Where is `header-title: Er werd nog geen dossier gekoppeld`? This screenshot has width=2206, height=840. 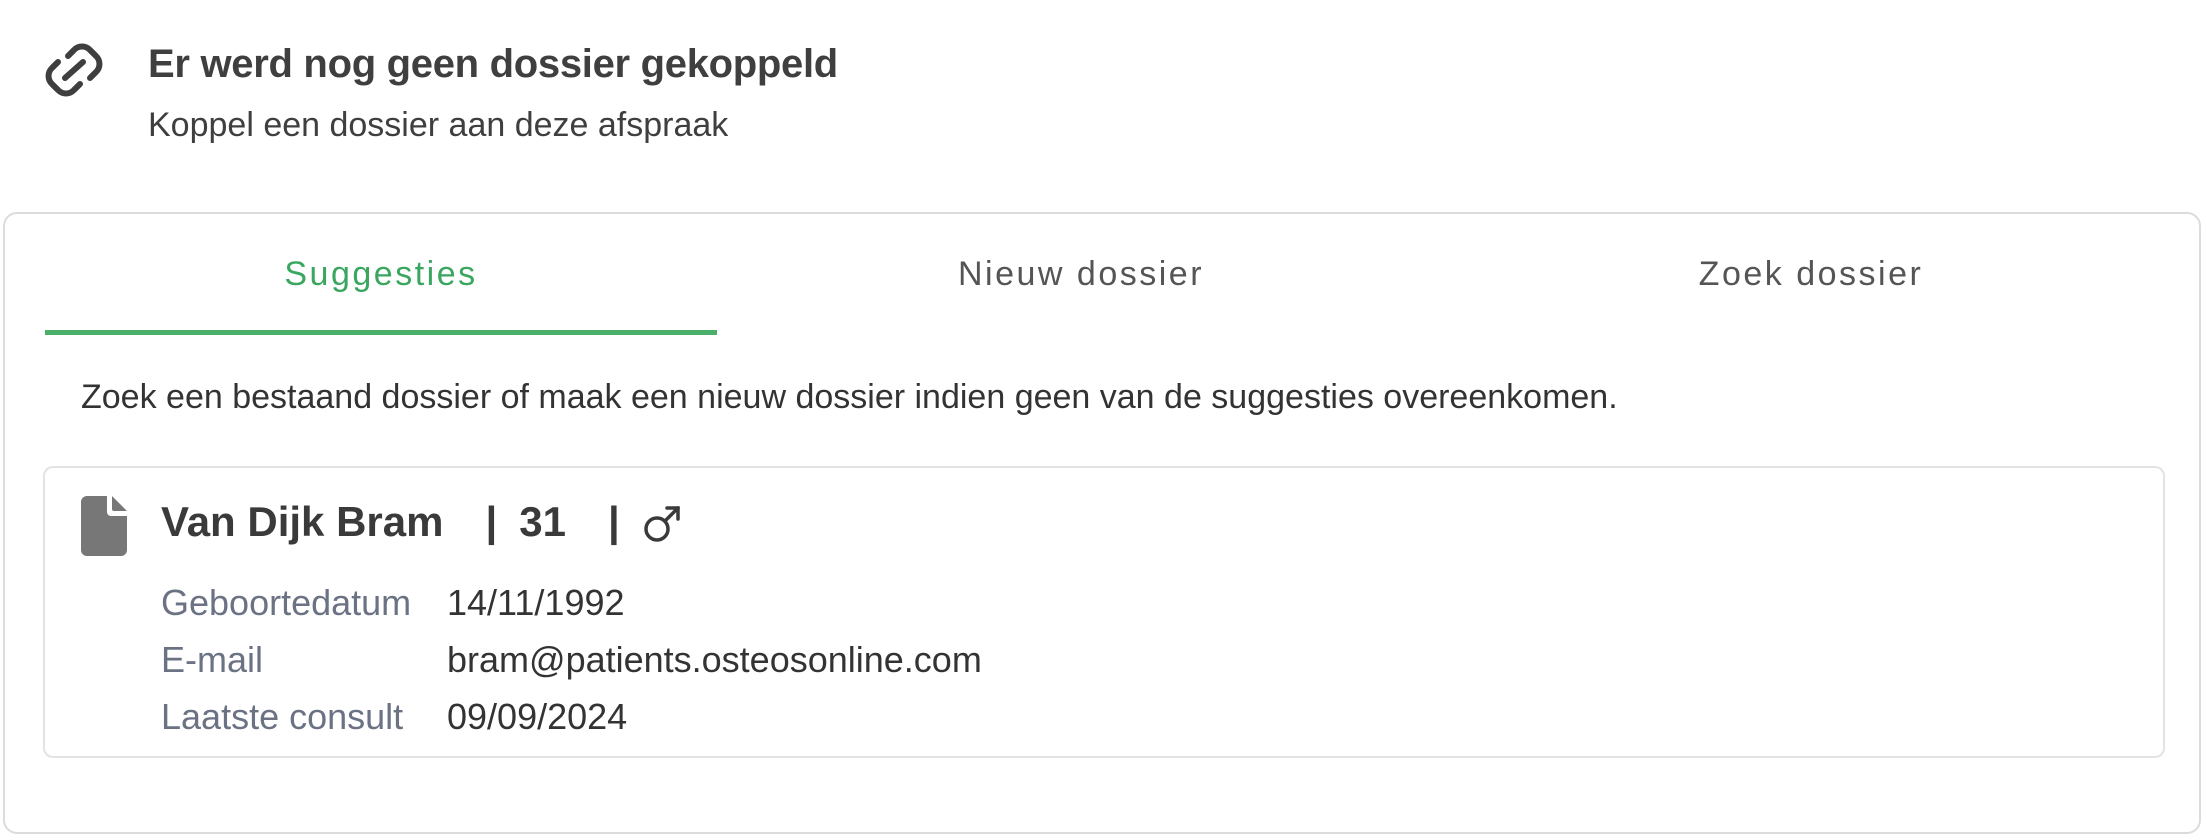
header-title: Er werd nog geen dossier gekoppeld is located at coordinates (493, 64).